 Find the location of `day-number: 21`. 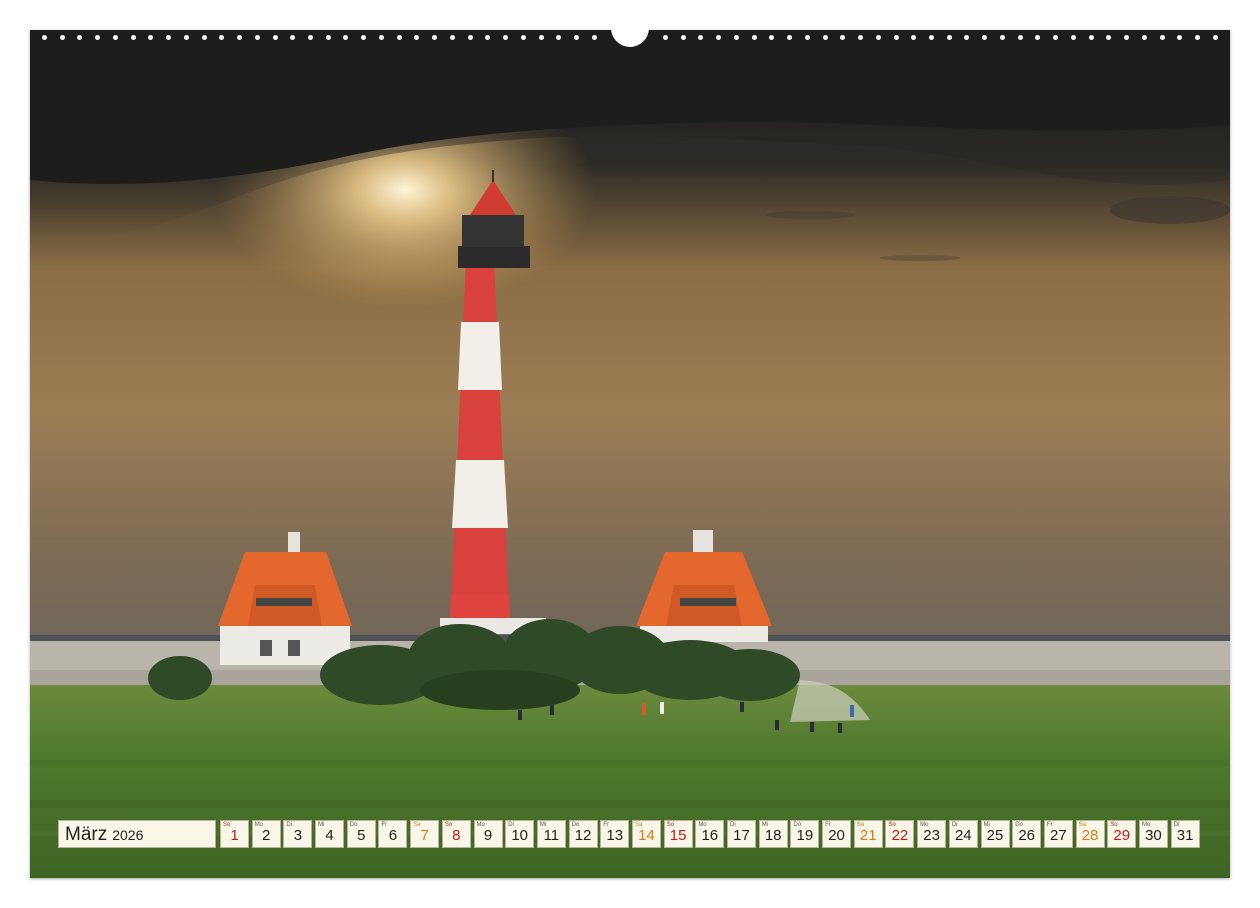

day-number: 21 is located at coordinates (868, 835).